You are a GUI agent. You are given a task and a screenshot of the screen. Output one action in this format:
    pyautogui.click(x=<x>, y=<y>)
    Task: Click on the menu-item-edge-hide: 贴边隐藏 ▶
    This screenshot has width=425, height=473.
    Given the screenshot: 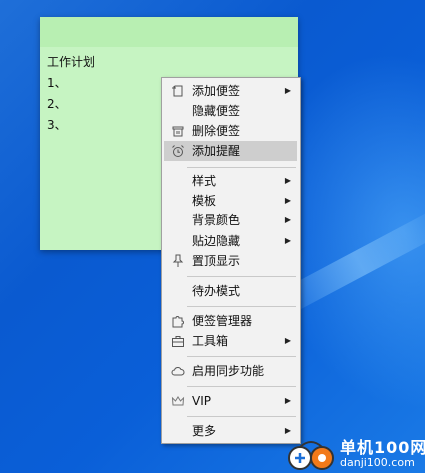 What is the action you would take?
    pyautogui.click(x=230, y=241)
    